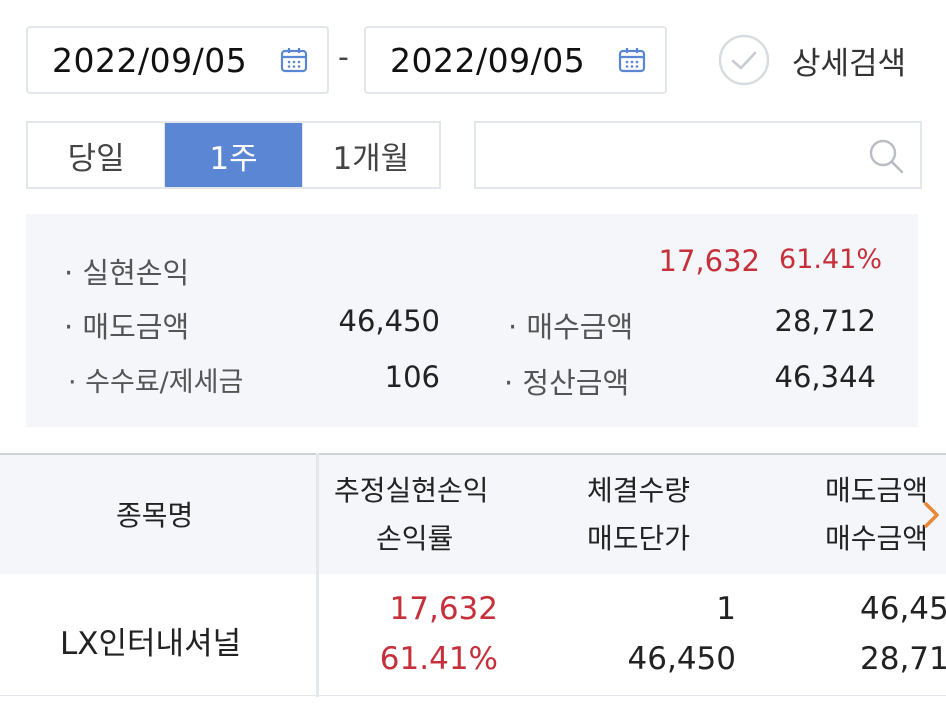  What do you see at coordinates (567, 383) in the screenshot?
I see `settlement-label: · 정산금액` at bounding box center [567, 383].